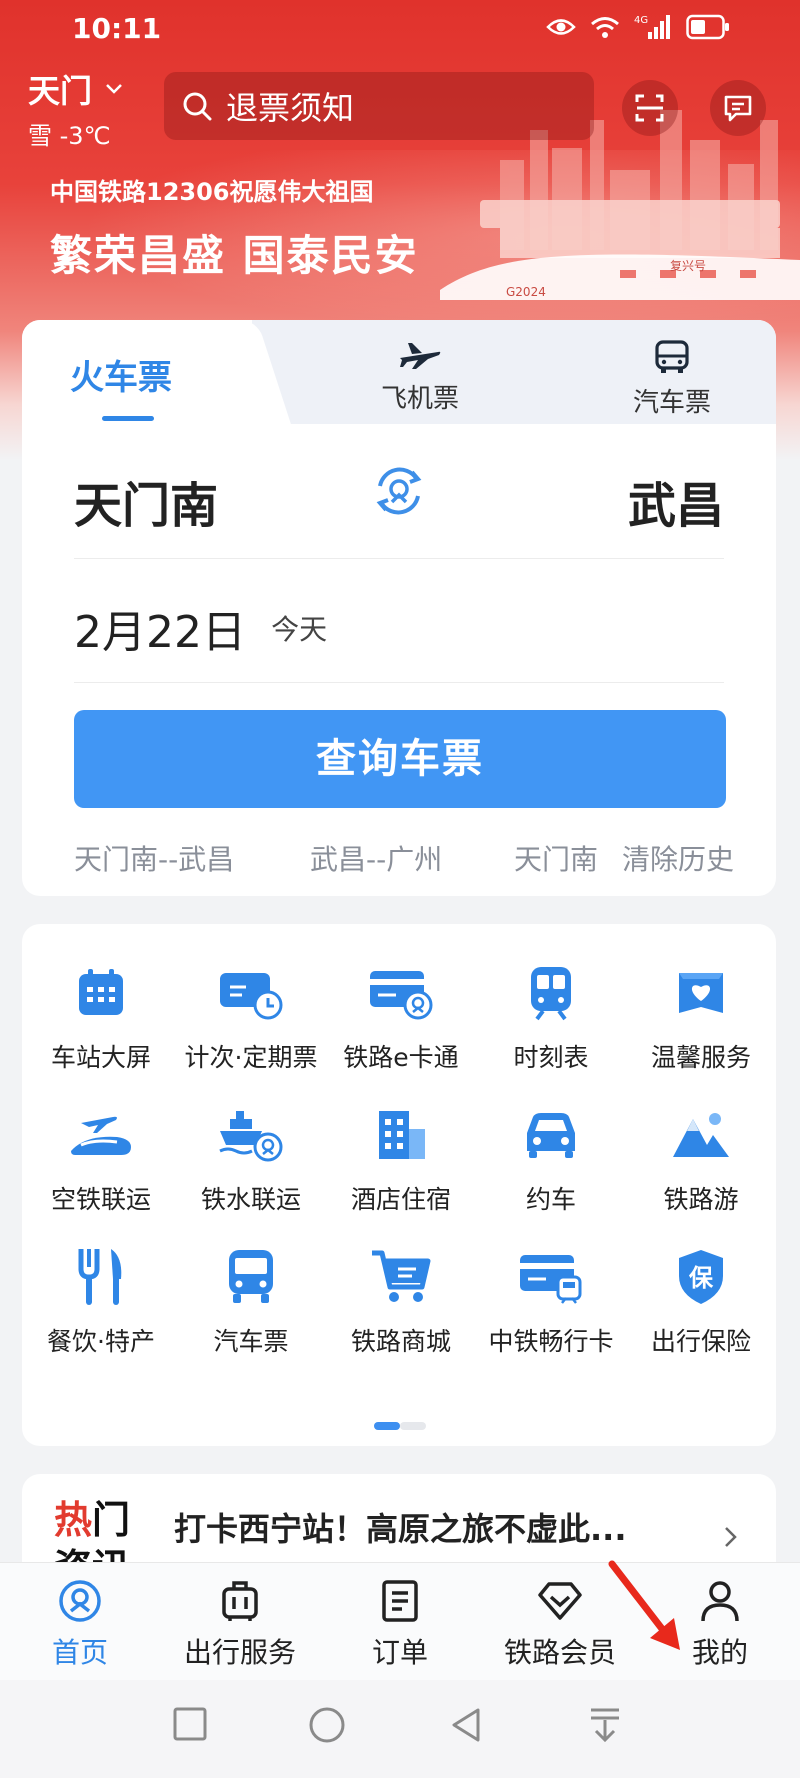 The image size is (800, 1778). Describe the element at coordinates (652, 27) in the screenshot. I see `signal-icon: 4G` at that location.